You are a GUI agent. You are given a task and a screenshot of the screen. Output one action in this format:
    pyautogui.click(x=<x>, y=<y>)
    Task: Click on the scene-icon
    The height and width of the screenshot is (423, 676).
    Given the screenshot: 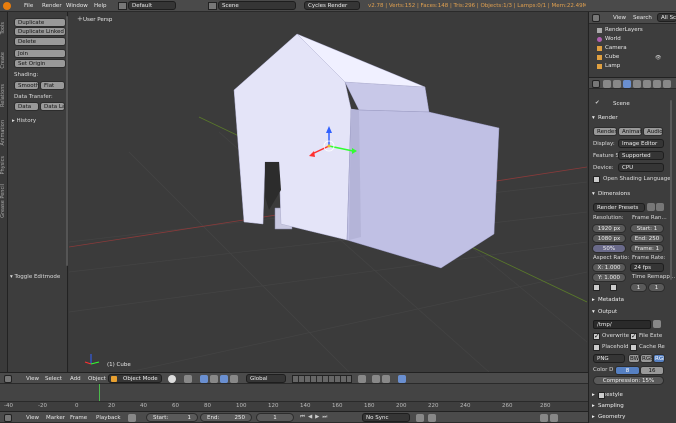 What is the action you would take?
    pyautogui.click(x=212, y=6)
    